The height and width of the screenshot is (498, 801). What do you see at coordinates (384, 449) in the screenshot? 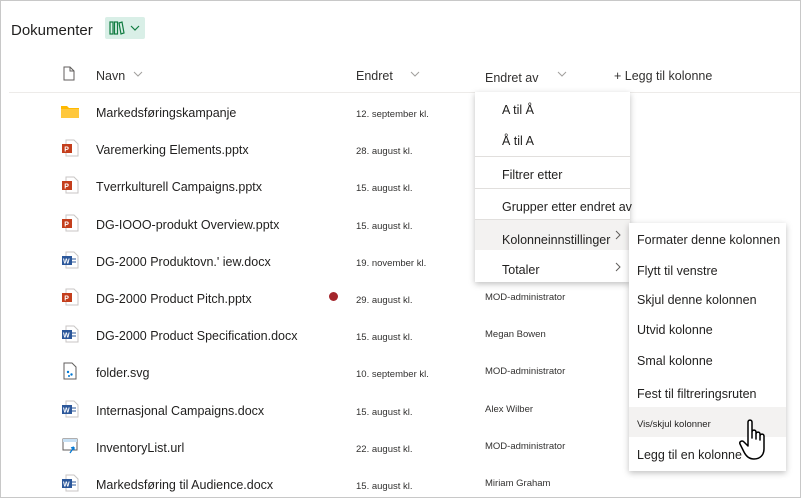
I see `file-modified-date: 22. august kl.` at bounding box center [384, 449].